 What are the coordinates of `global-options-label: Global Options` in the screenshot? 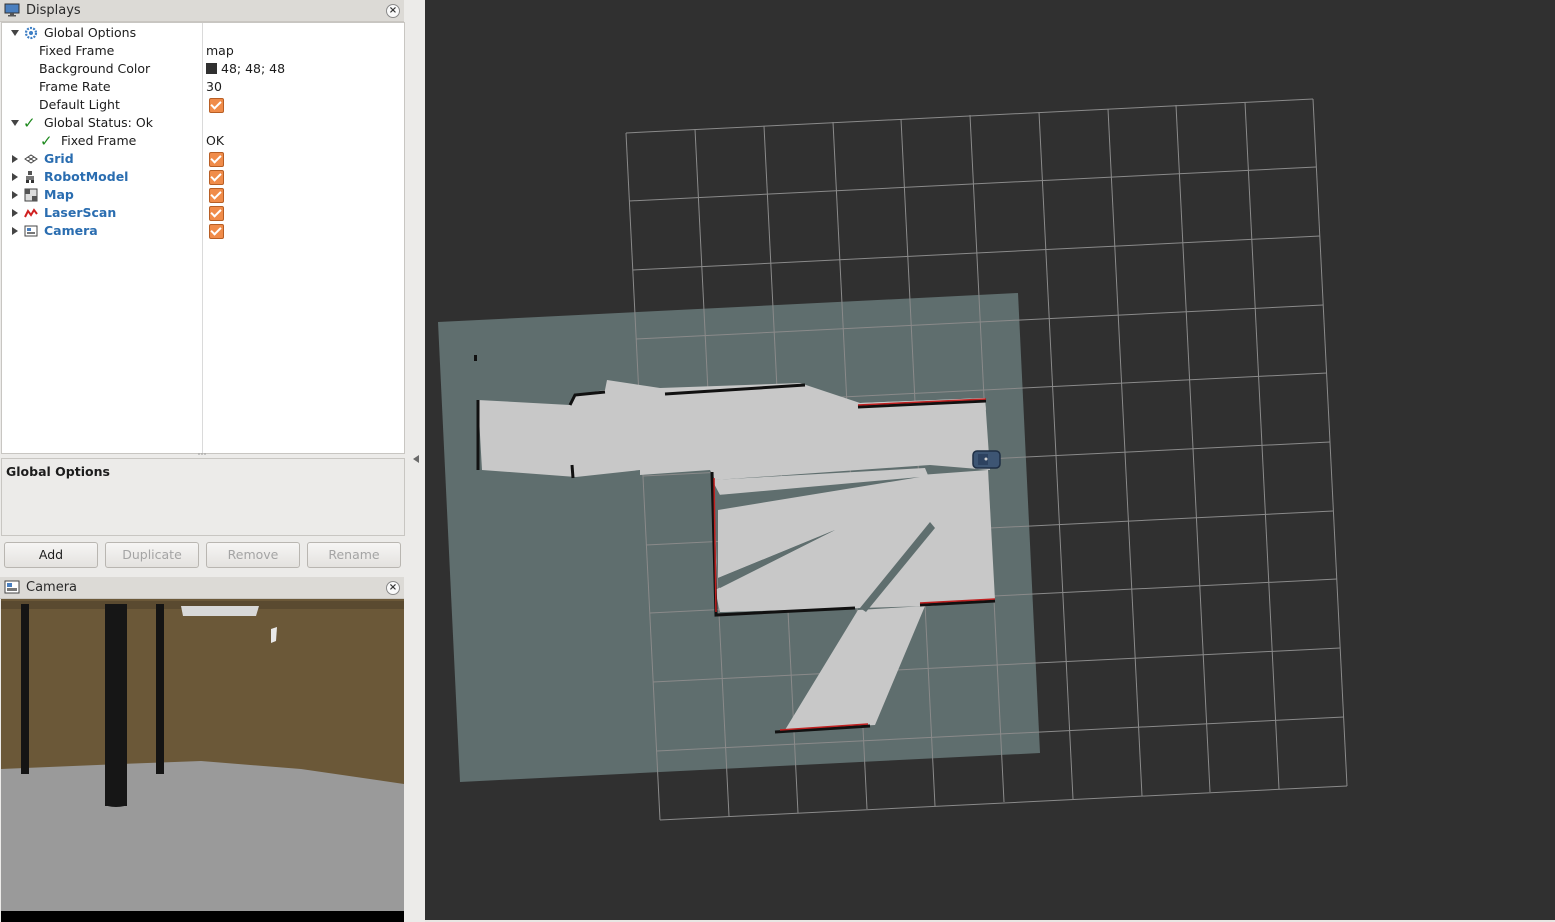 It's located at (90, 32).